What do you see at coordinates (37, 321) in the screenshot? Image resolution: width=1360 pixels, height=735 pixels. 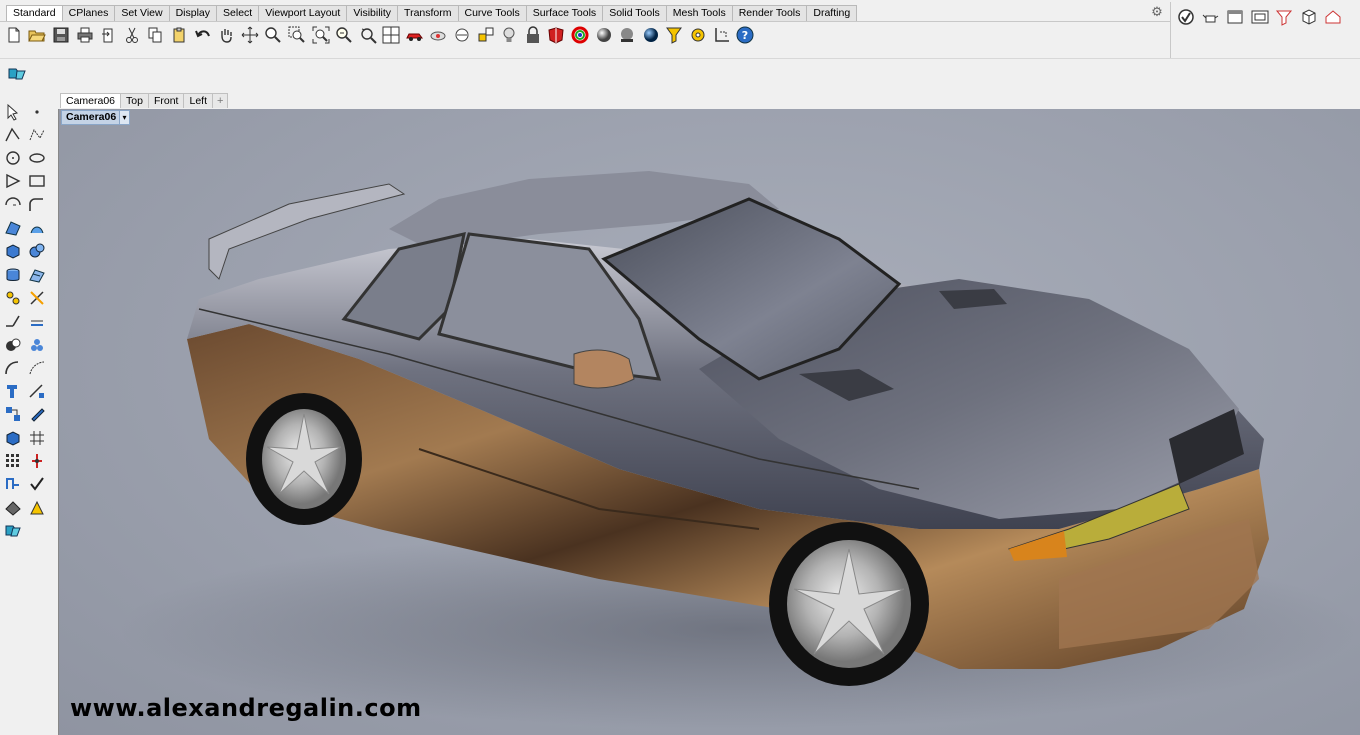 I see `offset-icon` at bounding box center [37, 321].